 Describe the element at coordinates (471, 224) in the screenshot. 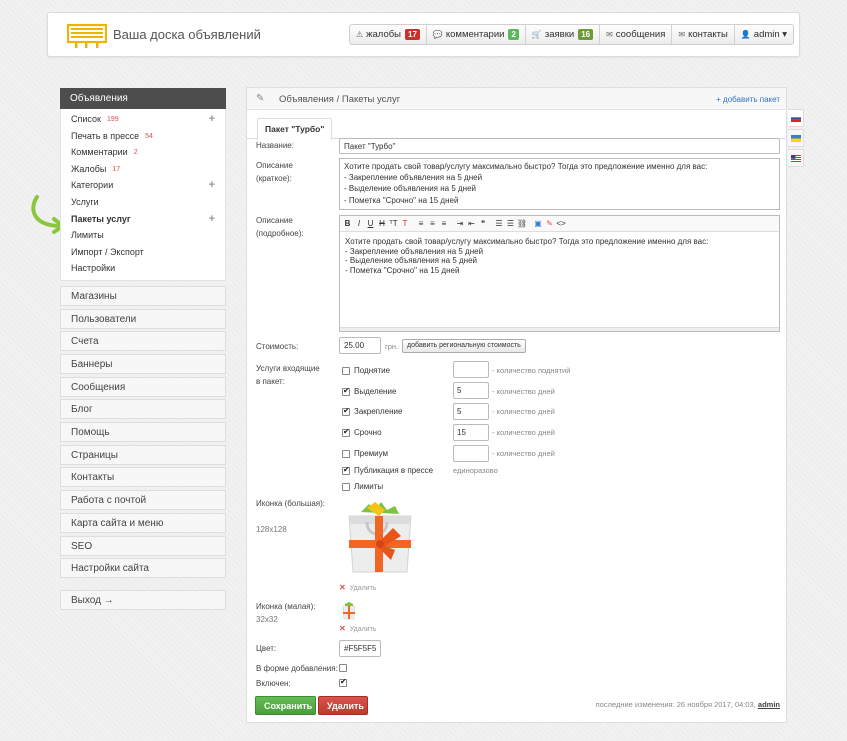

I see `outdent-icon: ⇤` at that location.